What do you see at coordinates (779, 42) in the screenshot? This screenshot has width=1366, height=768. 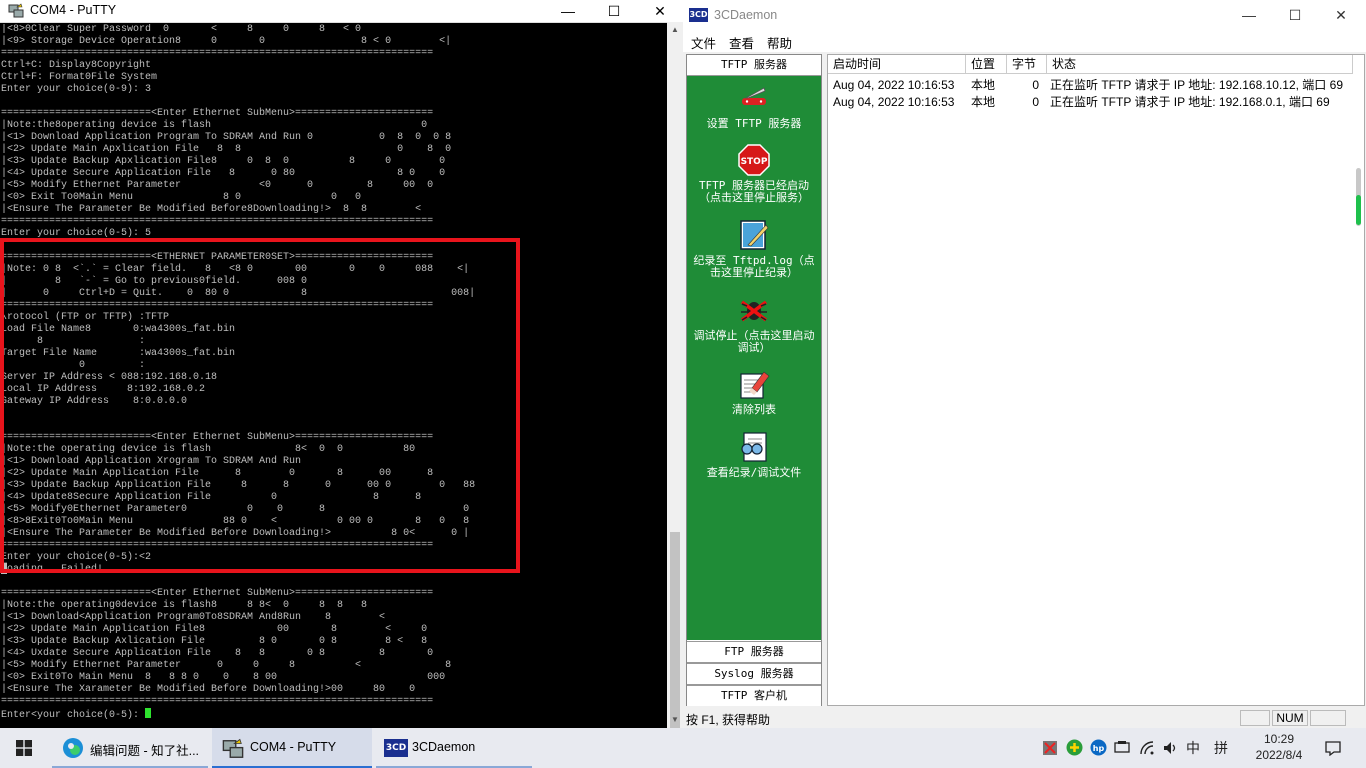 I see `menu-help: 帮助` at bounding box center [779, 42].